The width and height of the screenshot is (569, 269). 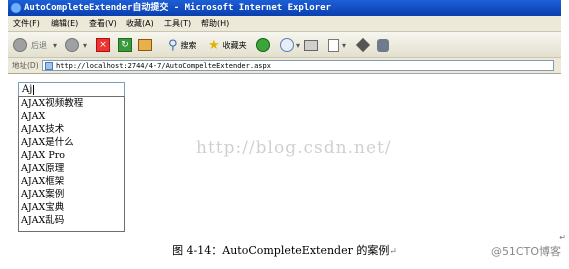 I want to click on suggestion-item: AJAX是什么, so click(x=47, y=143).